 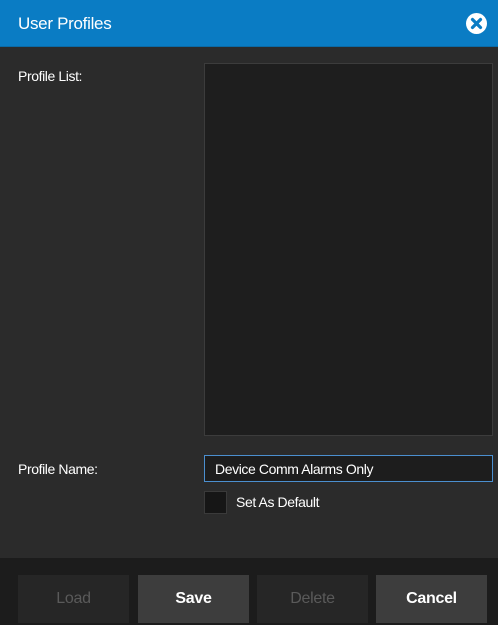 I want to click on load-button: Load, so click(x=73, y=599).